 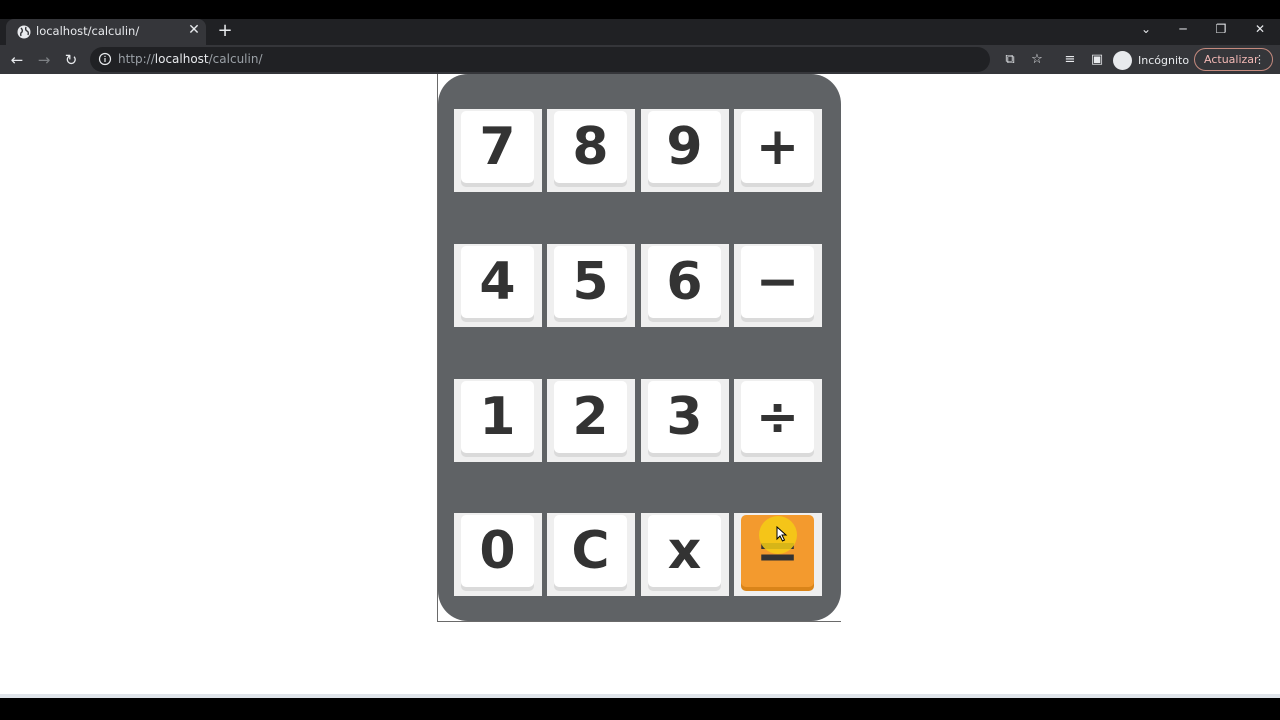 I want to click on key-multiply: x, so click(x=685, y=554).